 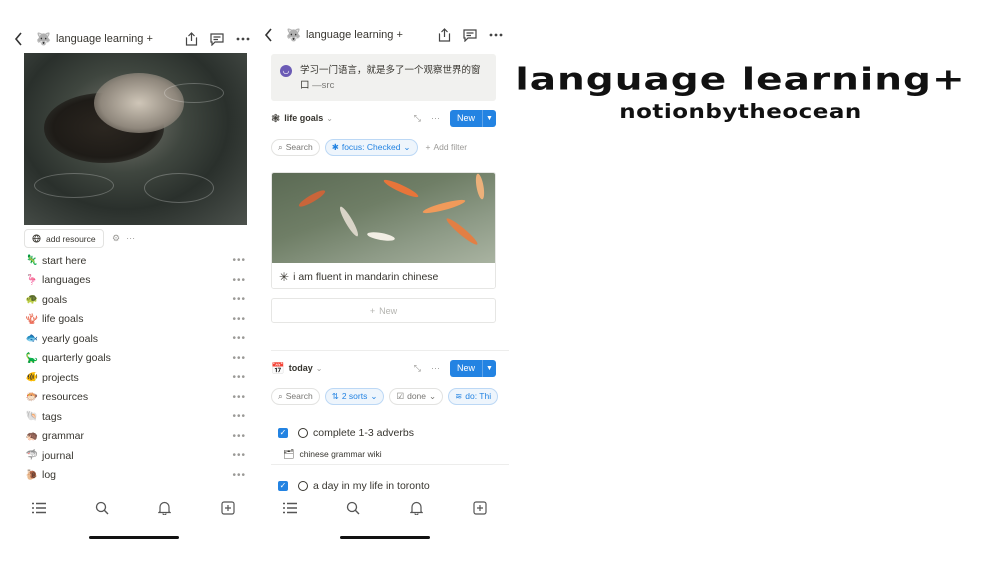 I want to click on relation-label: chinese grammar wiki, so click(x=340, y=454).